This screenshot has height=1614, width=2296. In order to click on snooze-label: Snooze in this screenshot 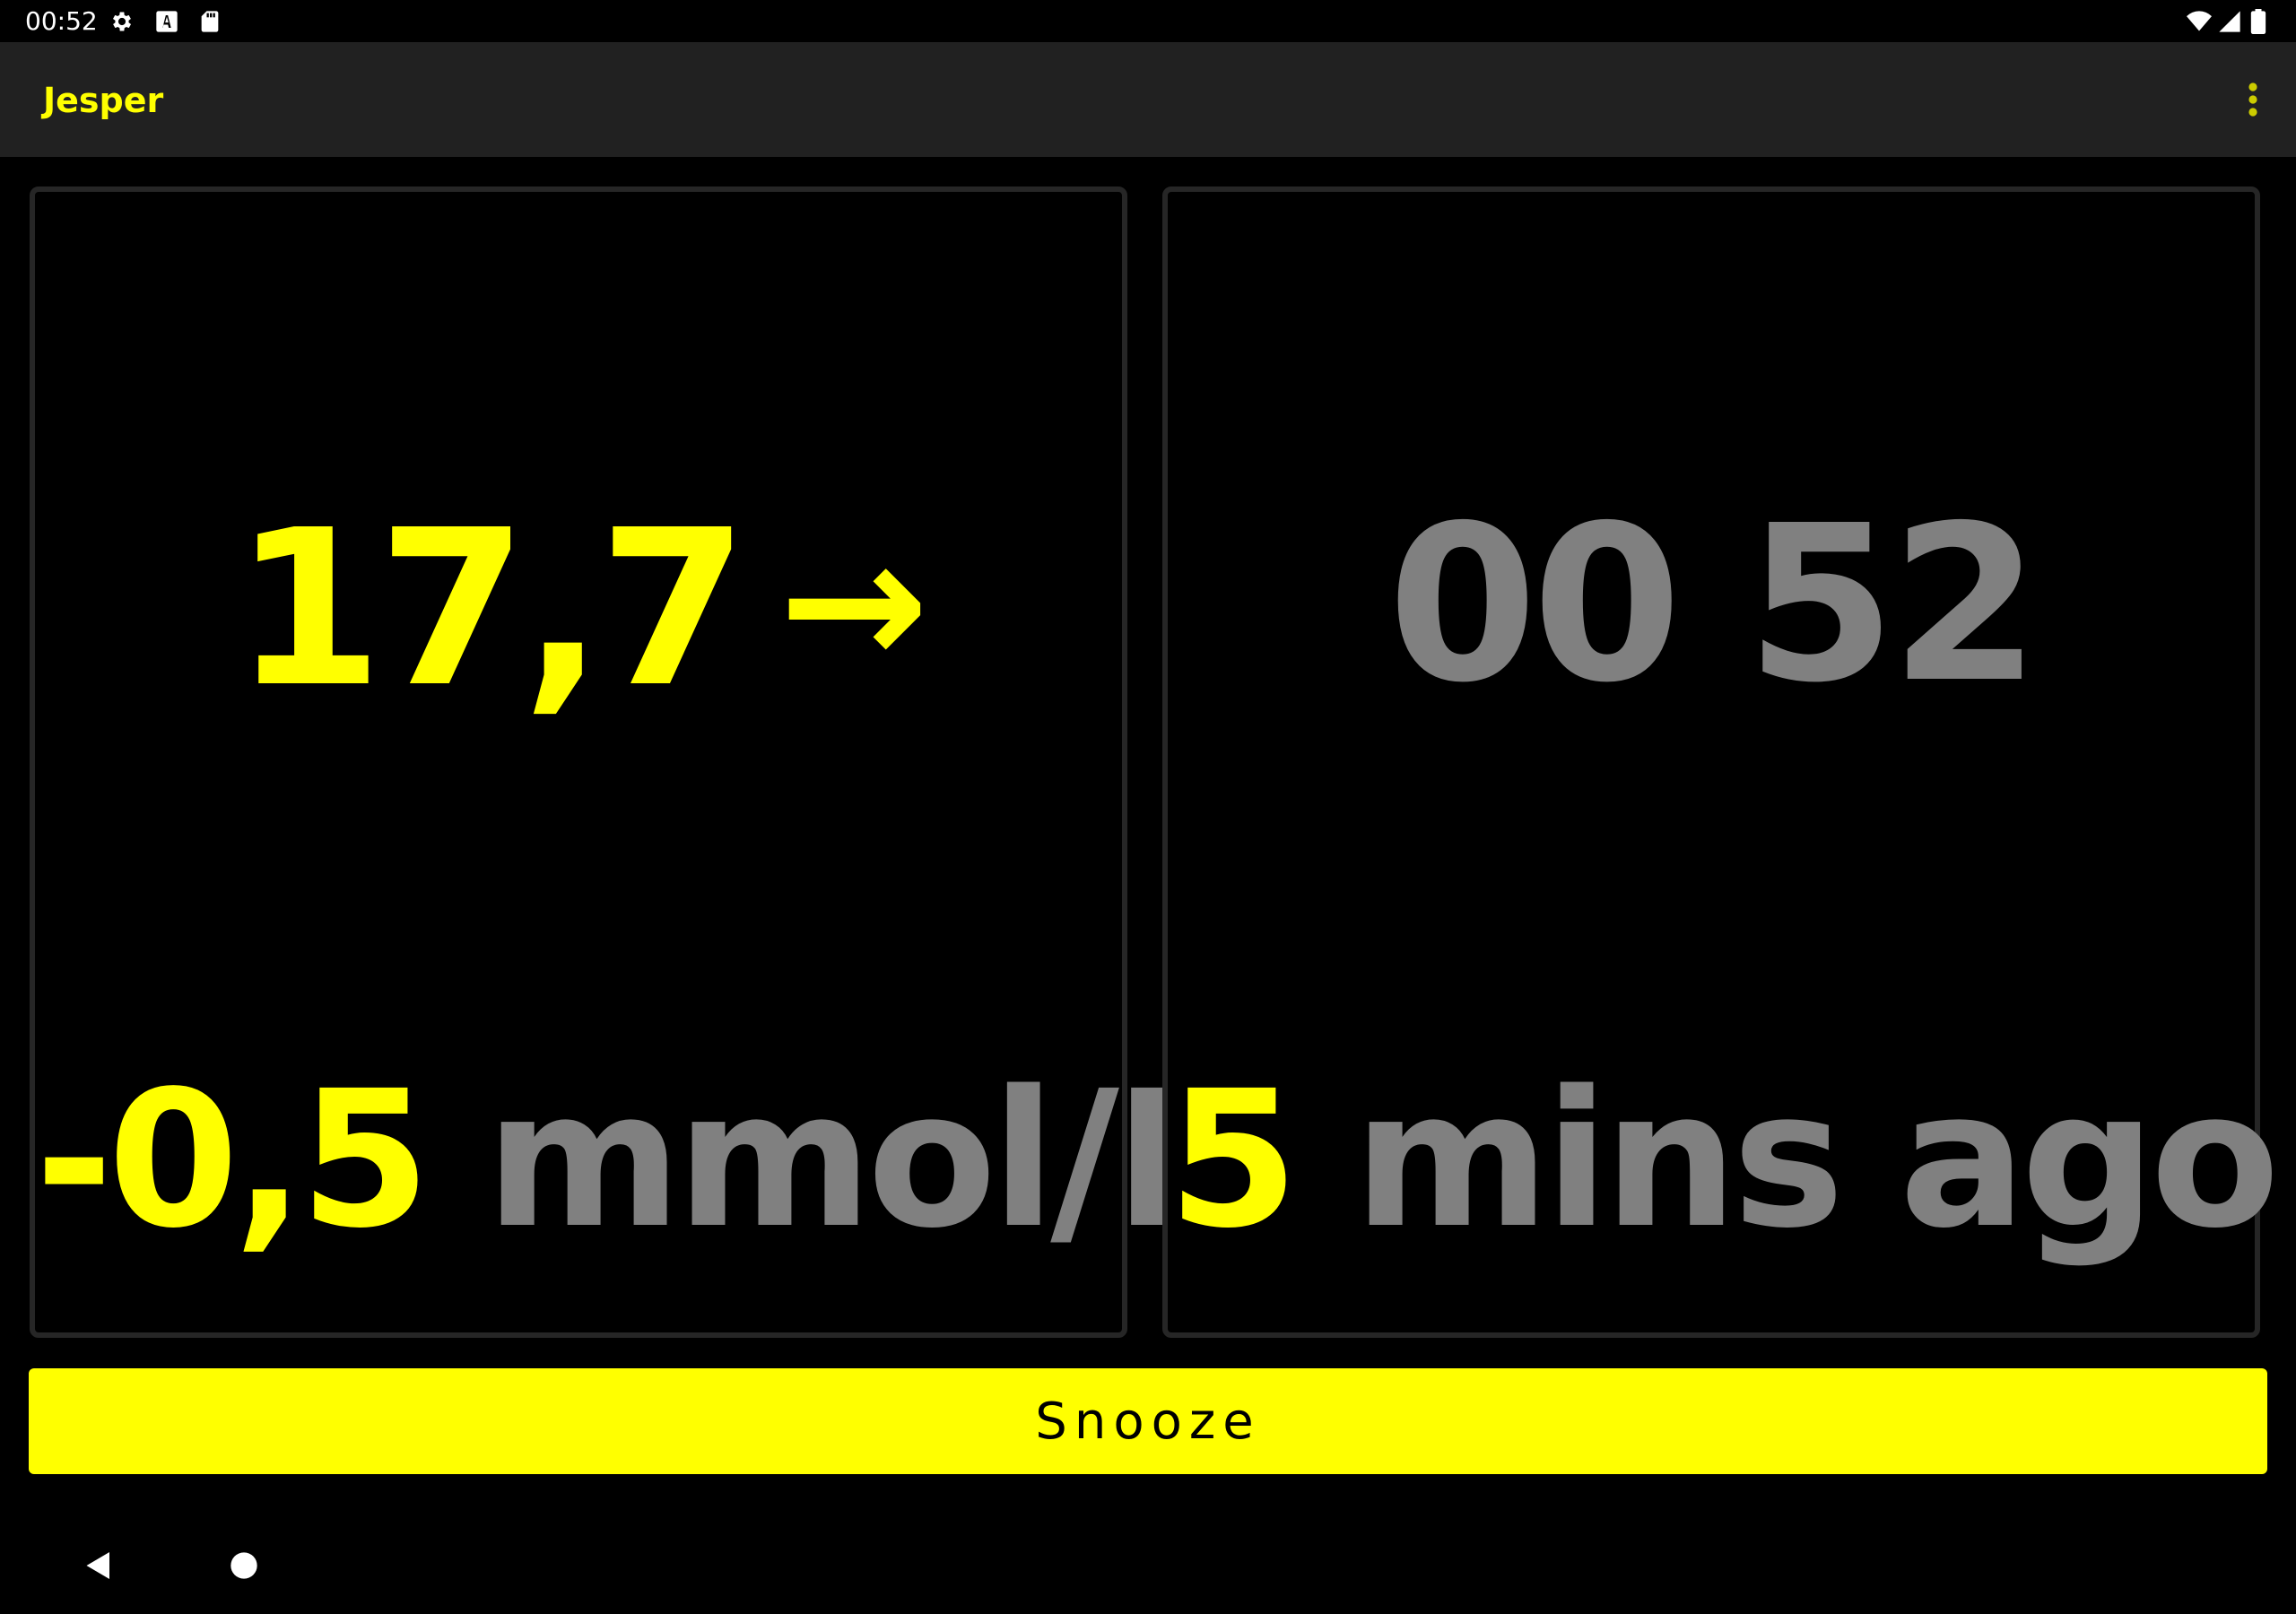, I will do `click(1148, 1421)`.